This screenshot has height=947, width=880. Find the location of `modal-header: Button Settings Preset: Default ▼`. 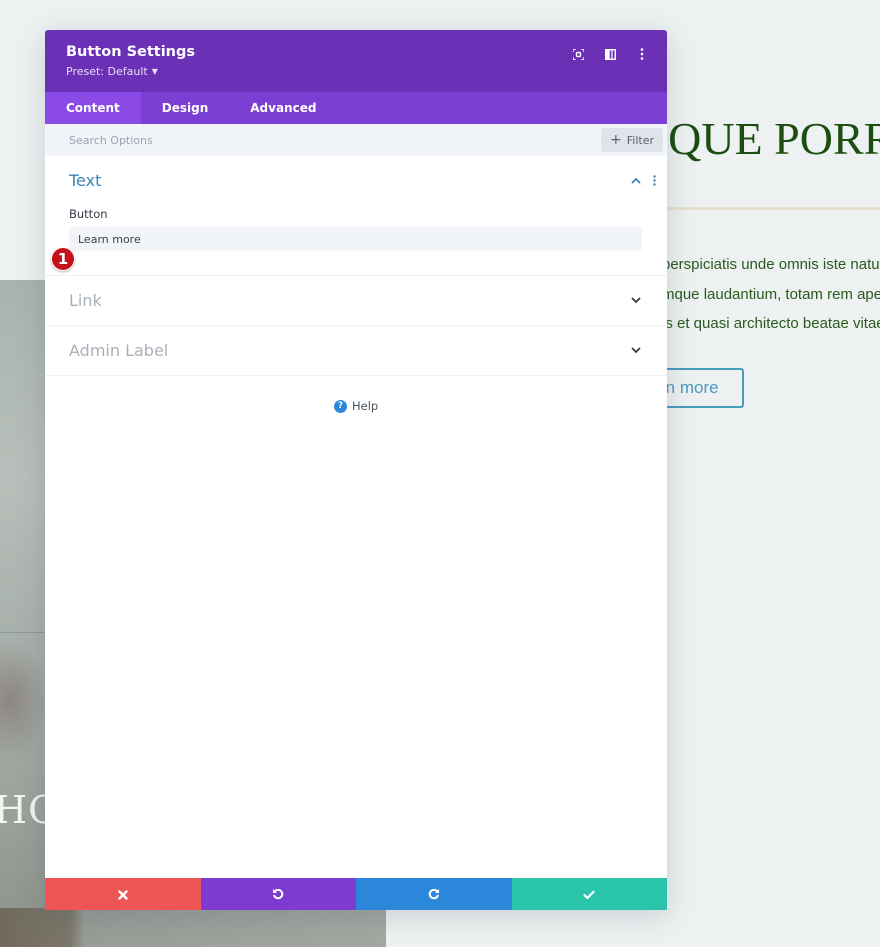

modal-header: Button Settings Preset: Default ▼ is located at coordinates (356, 61).